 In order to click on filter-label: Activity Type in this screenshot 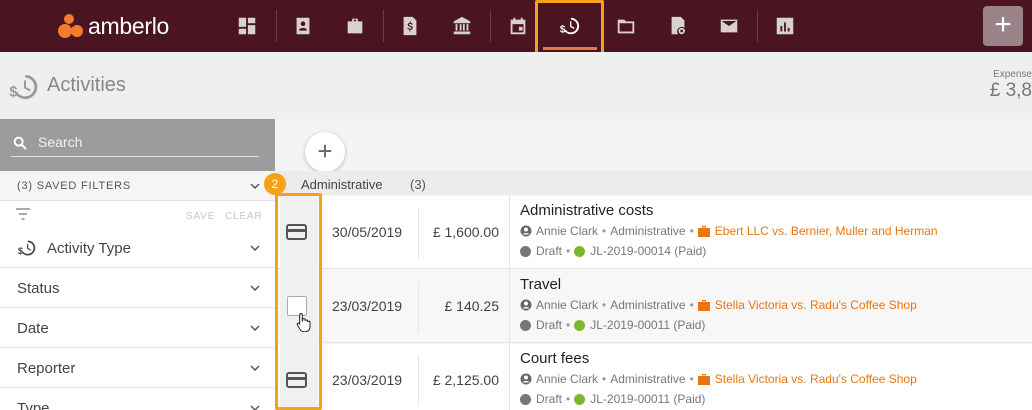, I will do `click(89, 248)`.